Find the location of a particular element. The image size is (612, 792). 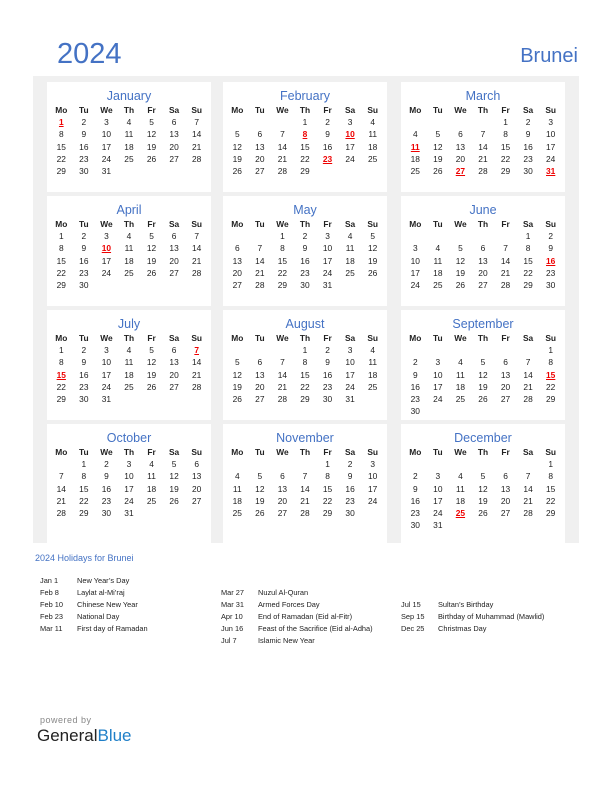

weekday-header: Th is located at coordinates (305, 224).